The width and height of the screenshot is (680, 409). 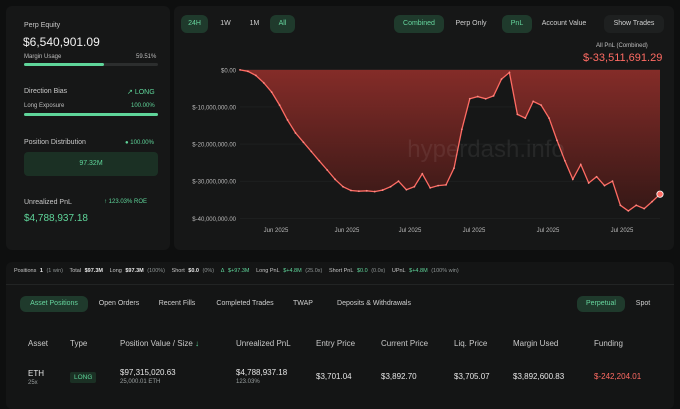 I want to click on header-entry-price: Entry Price, so click(x=335, y=343).